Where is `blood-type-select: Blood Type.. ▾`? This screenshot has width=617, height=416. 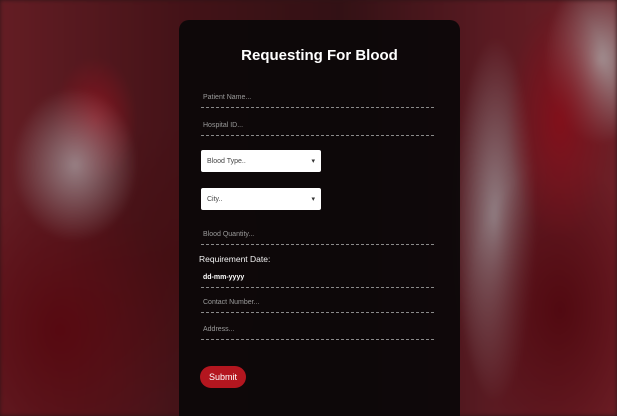 blood-type-select: Blood Type.. ▾ is located at coordinates (261, 161).